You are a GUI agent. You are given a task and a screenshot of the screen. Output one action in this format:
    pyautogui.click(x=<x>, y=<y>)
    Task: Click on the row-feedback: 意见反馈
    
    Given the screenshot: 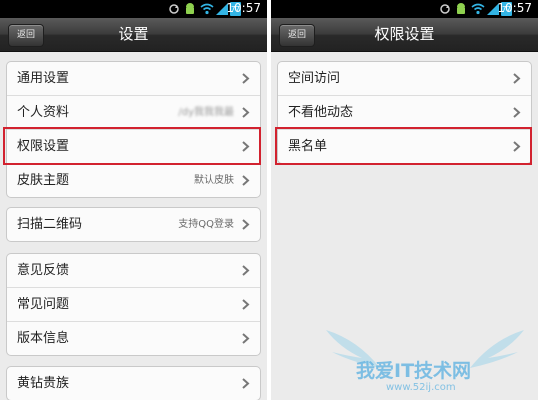 What is the action you would take?
    pyautogui.click(x=133, y=270)
    